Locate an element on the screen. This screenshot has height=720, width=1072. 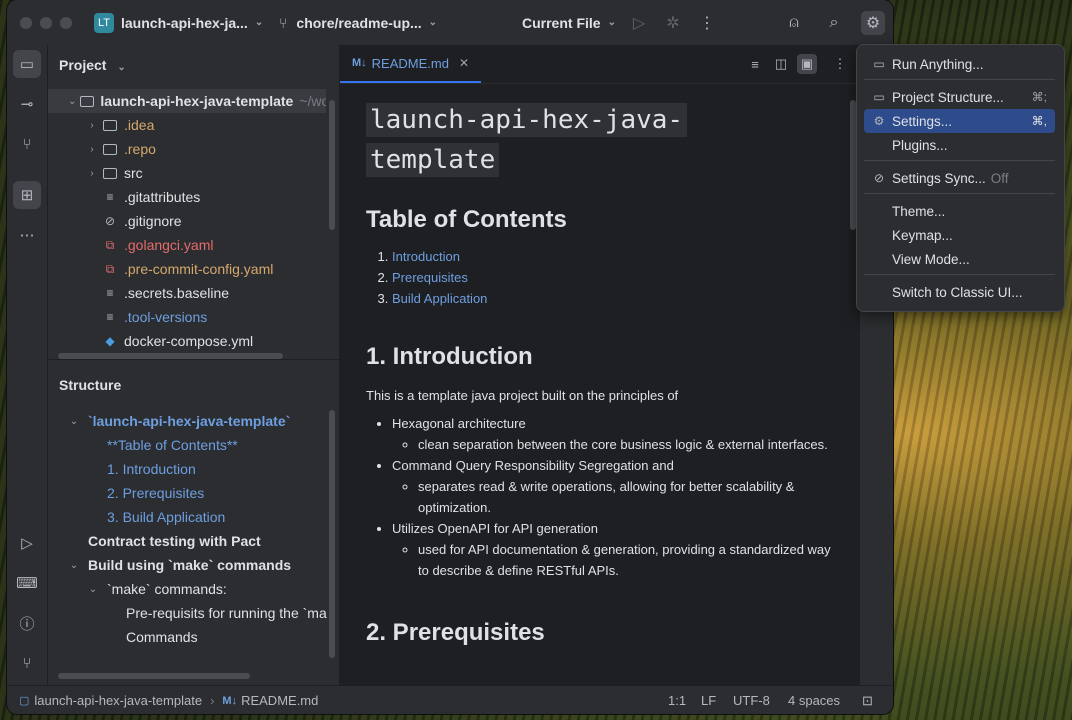
project-tree-item-label: .pre-commit-config.yaml is located at coordinates (199, 269).